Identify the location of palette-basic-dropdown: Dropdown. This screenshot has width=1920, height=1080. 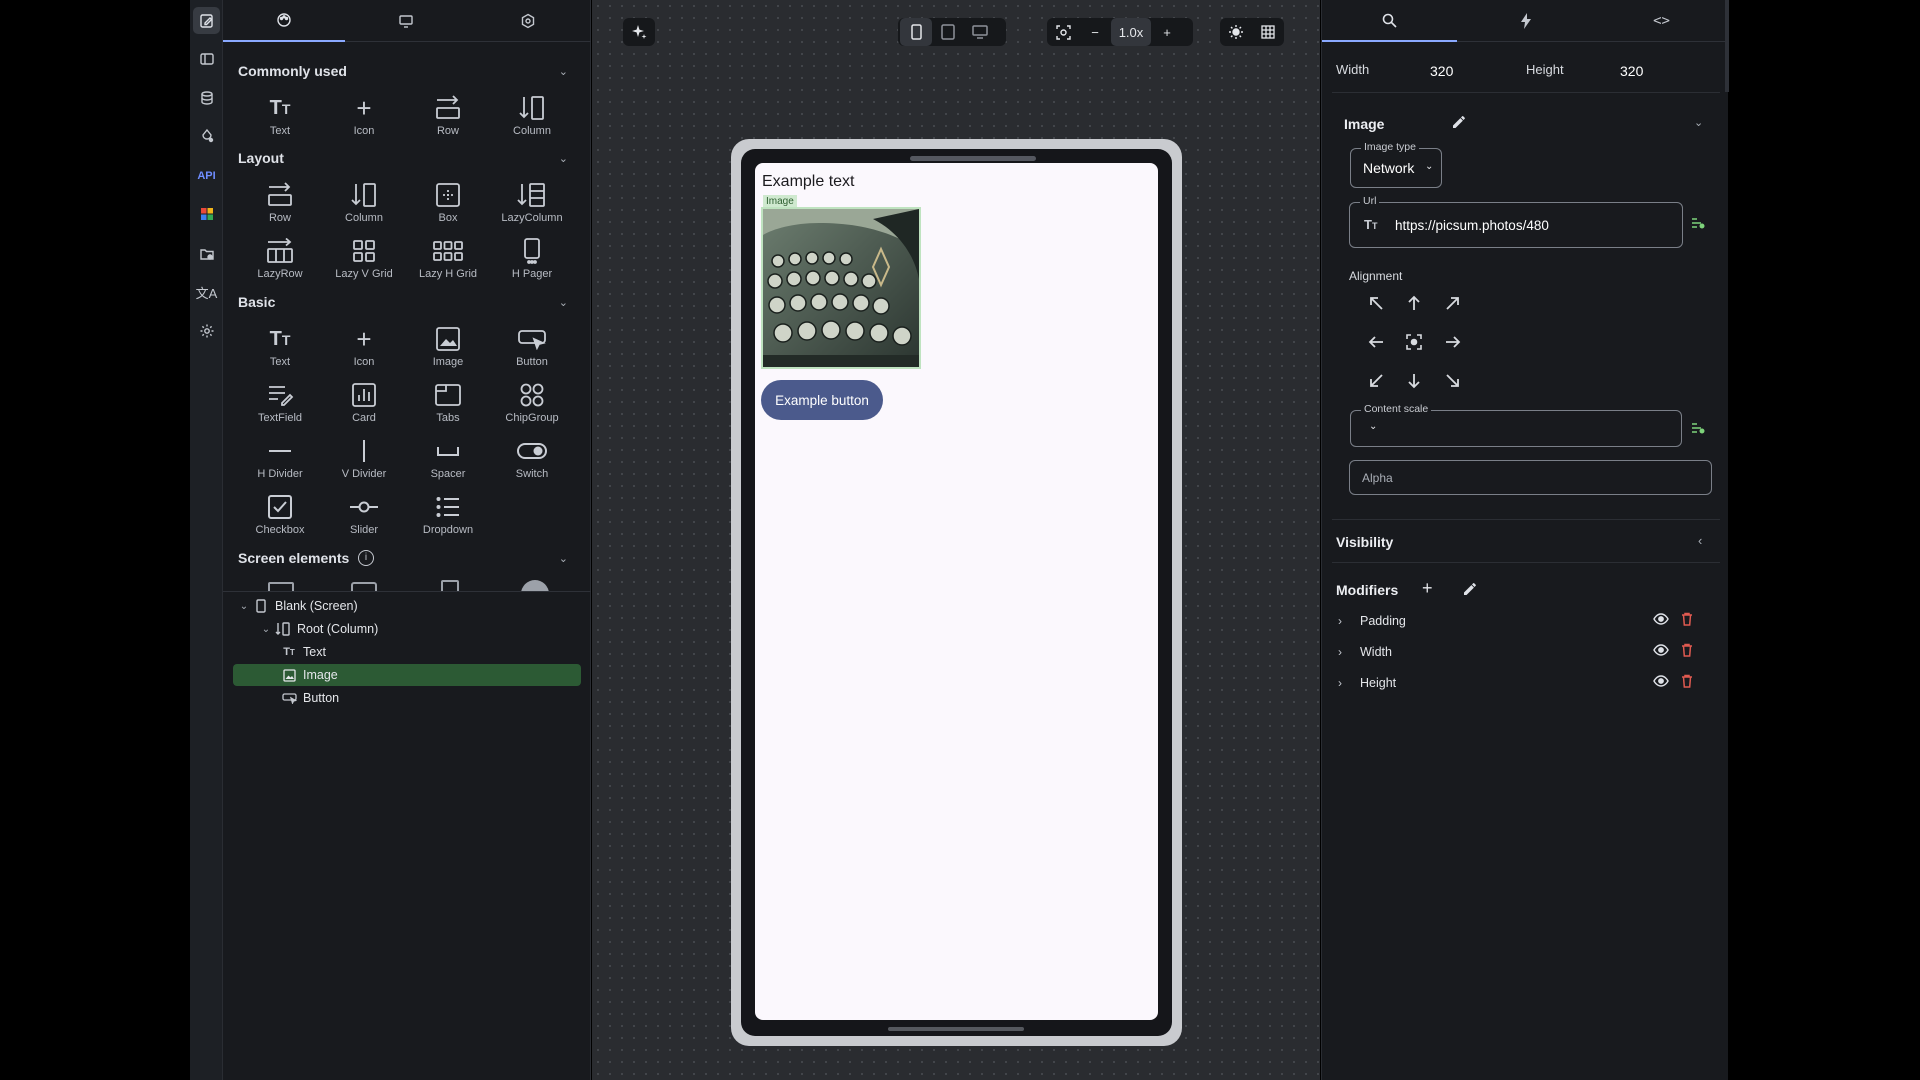
(448, 516).